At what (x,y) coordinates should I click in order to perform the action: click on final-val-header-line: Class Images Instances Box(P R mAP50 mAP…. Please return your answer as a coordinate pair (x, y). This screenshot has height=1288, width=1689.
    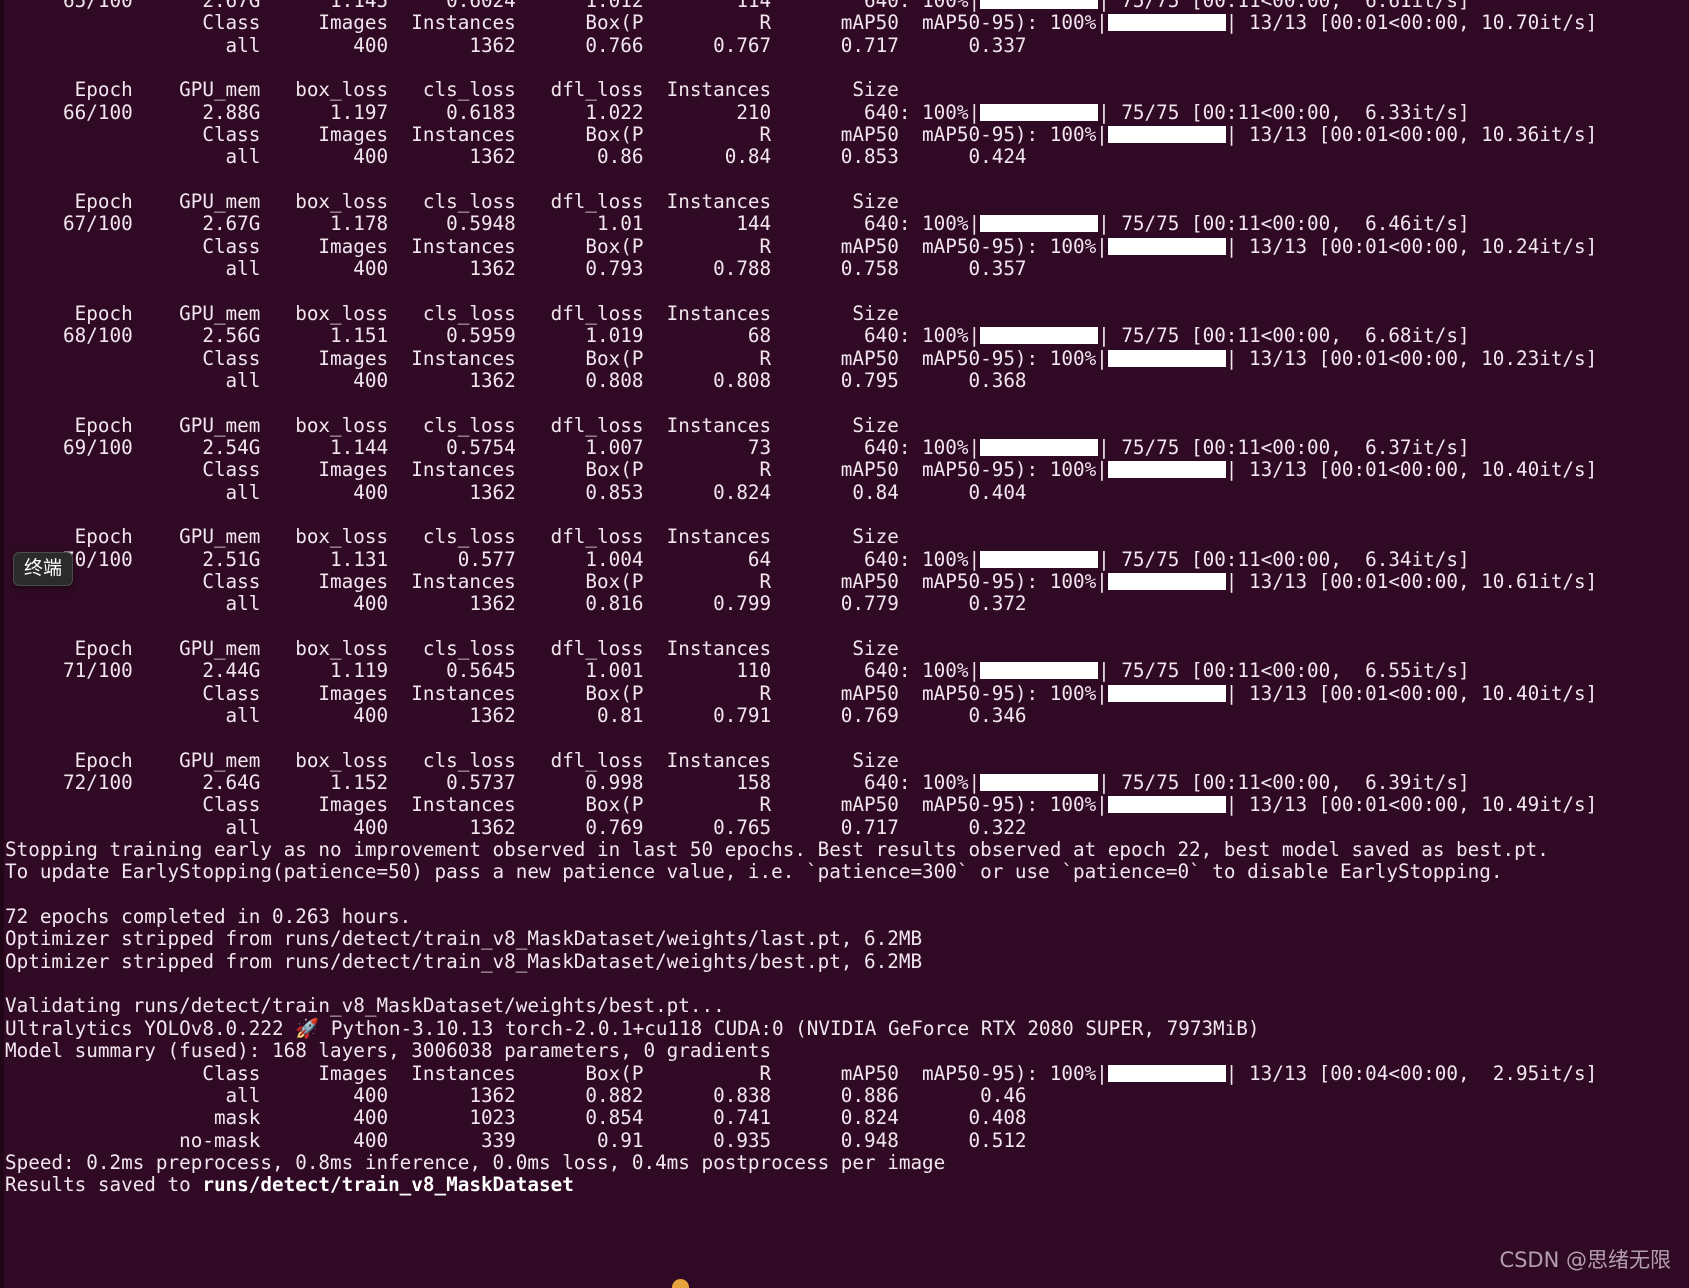
    Looking at the image, I should click on (801, 1073).